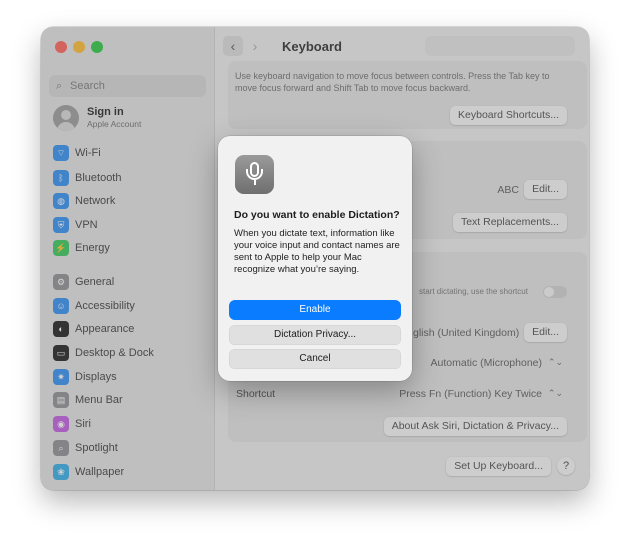 This screenshot has width=630, height=545. What do you see at coordinates (315, 310) in the screenshot?
I see `enable-button: Enable` at bounding box center [315, 310].